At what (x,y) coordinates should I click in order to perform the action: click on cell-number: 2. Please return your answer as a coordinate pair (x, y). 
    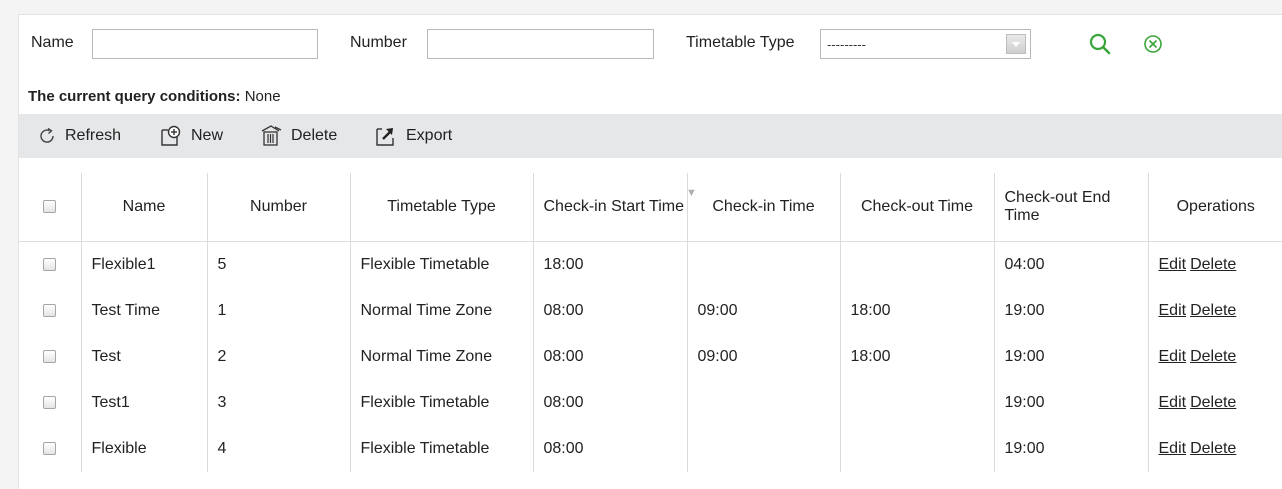
    Looking at the image, I should click on (279, 357).